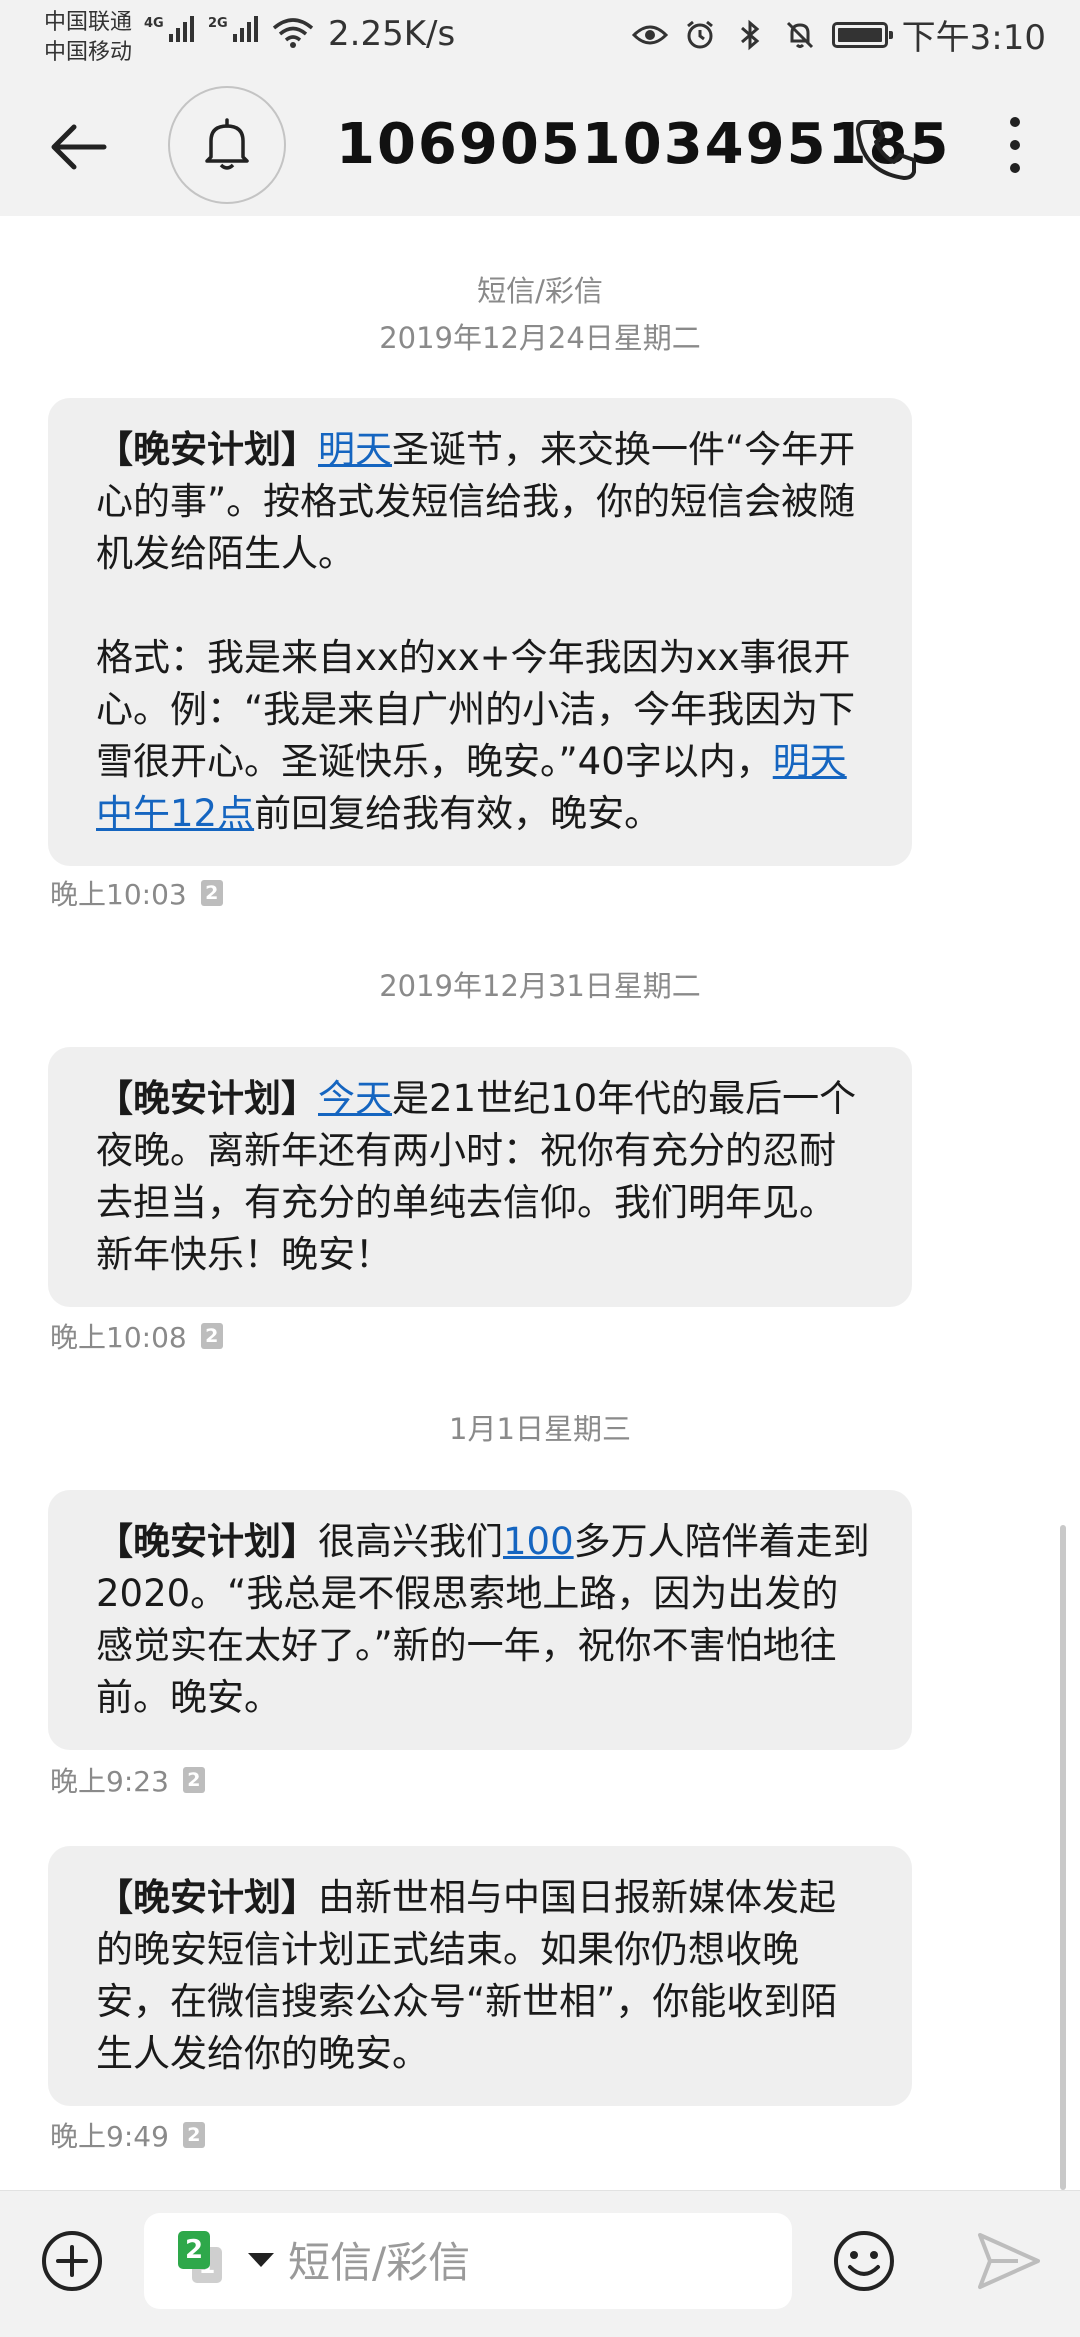  I want to click on add-attachment-button, so click(72, 2261).